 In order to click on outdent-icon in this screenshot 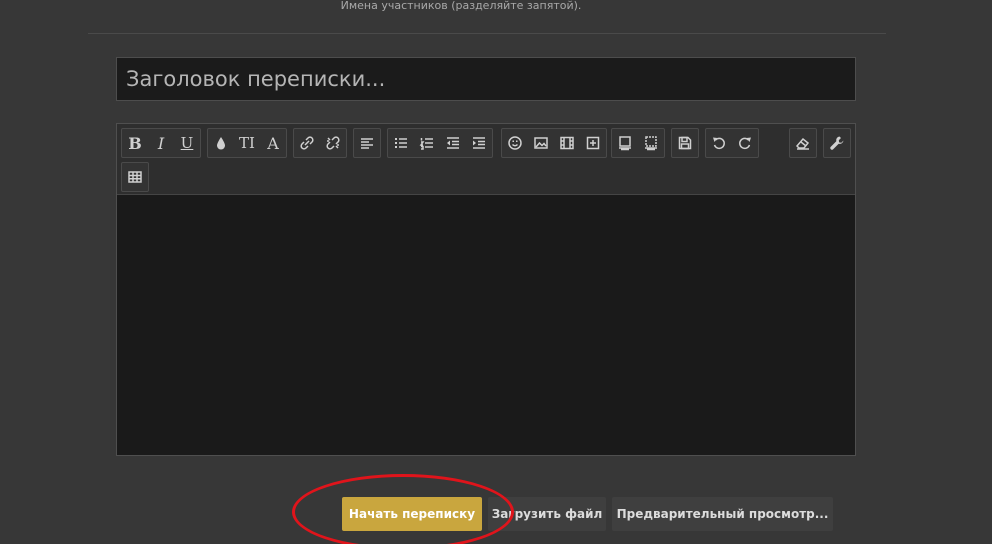, I will do `click(453, 143)`.